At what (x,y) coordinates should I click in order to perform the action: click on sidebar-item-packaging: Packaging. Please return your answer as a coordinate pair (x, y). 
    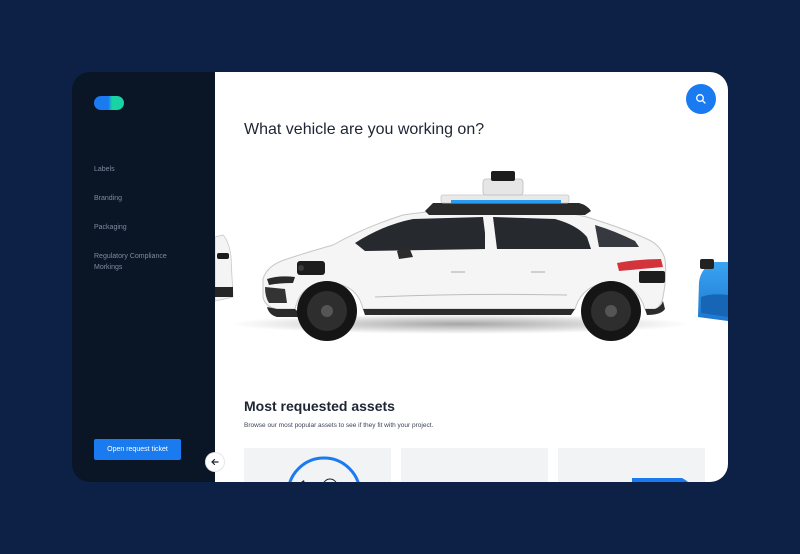
    Looking at the image, I should click on (141, 227).